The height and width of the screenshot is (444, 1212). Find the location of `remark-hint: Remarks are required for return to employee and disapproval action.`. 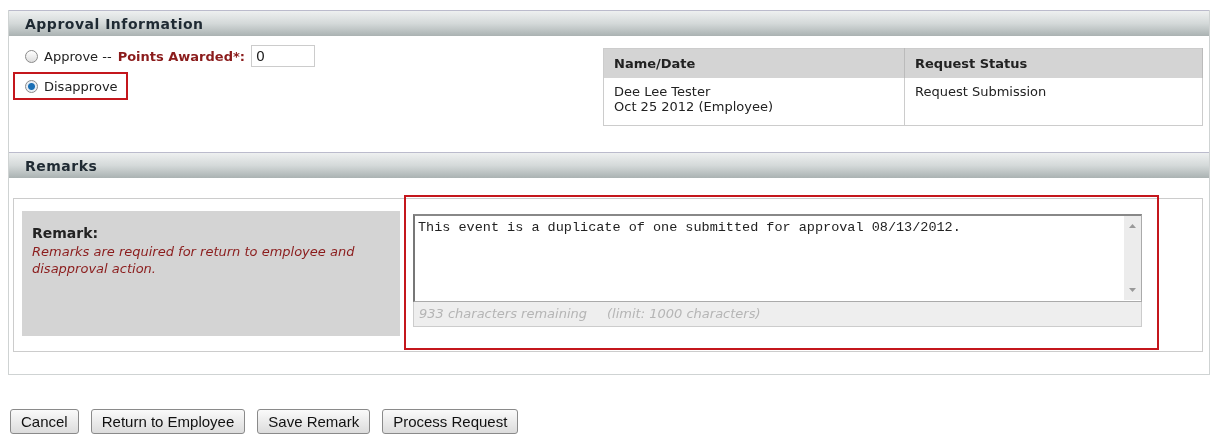

remark-hint: Remarks are required for return to employee and disapproval action. is located at coordinates (194, 260).